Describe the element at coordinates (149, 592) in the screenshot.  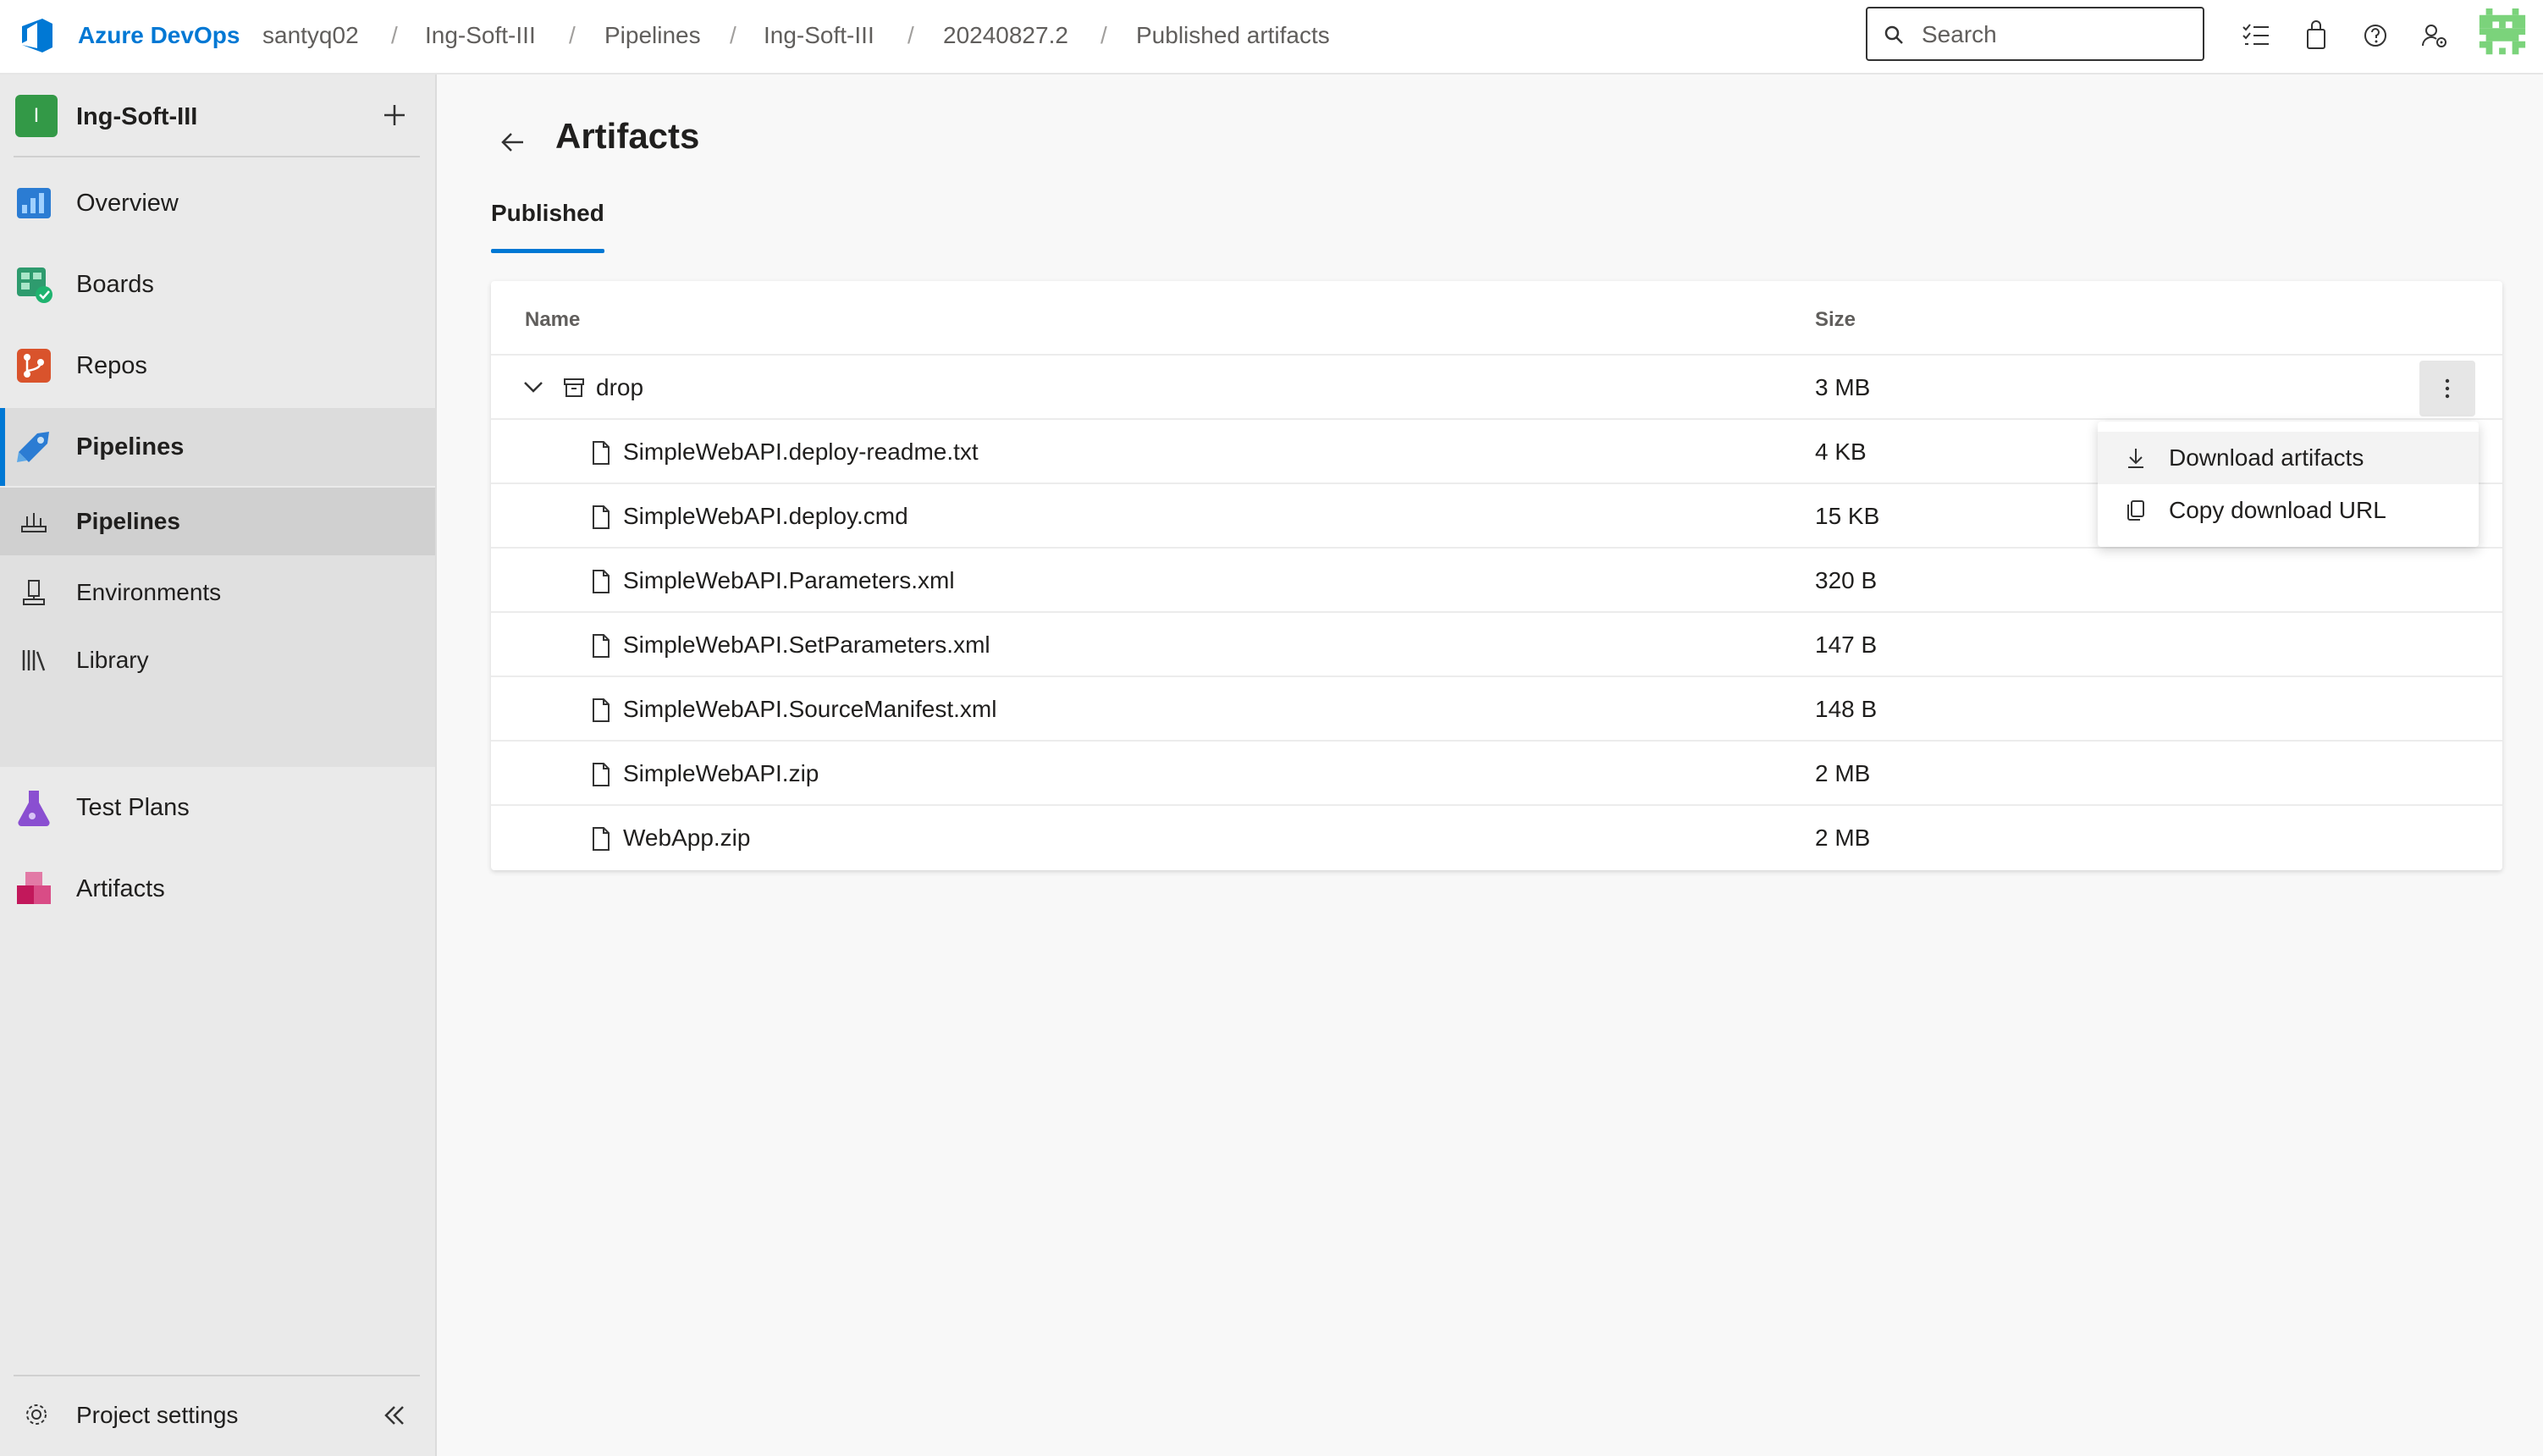
I see `sub-nav-label: Environments` at that location.